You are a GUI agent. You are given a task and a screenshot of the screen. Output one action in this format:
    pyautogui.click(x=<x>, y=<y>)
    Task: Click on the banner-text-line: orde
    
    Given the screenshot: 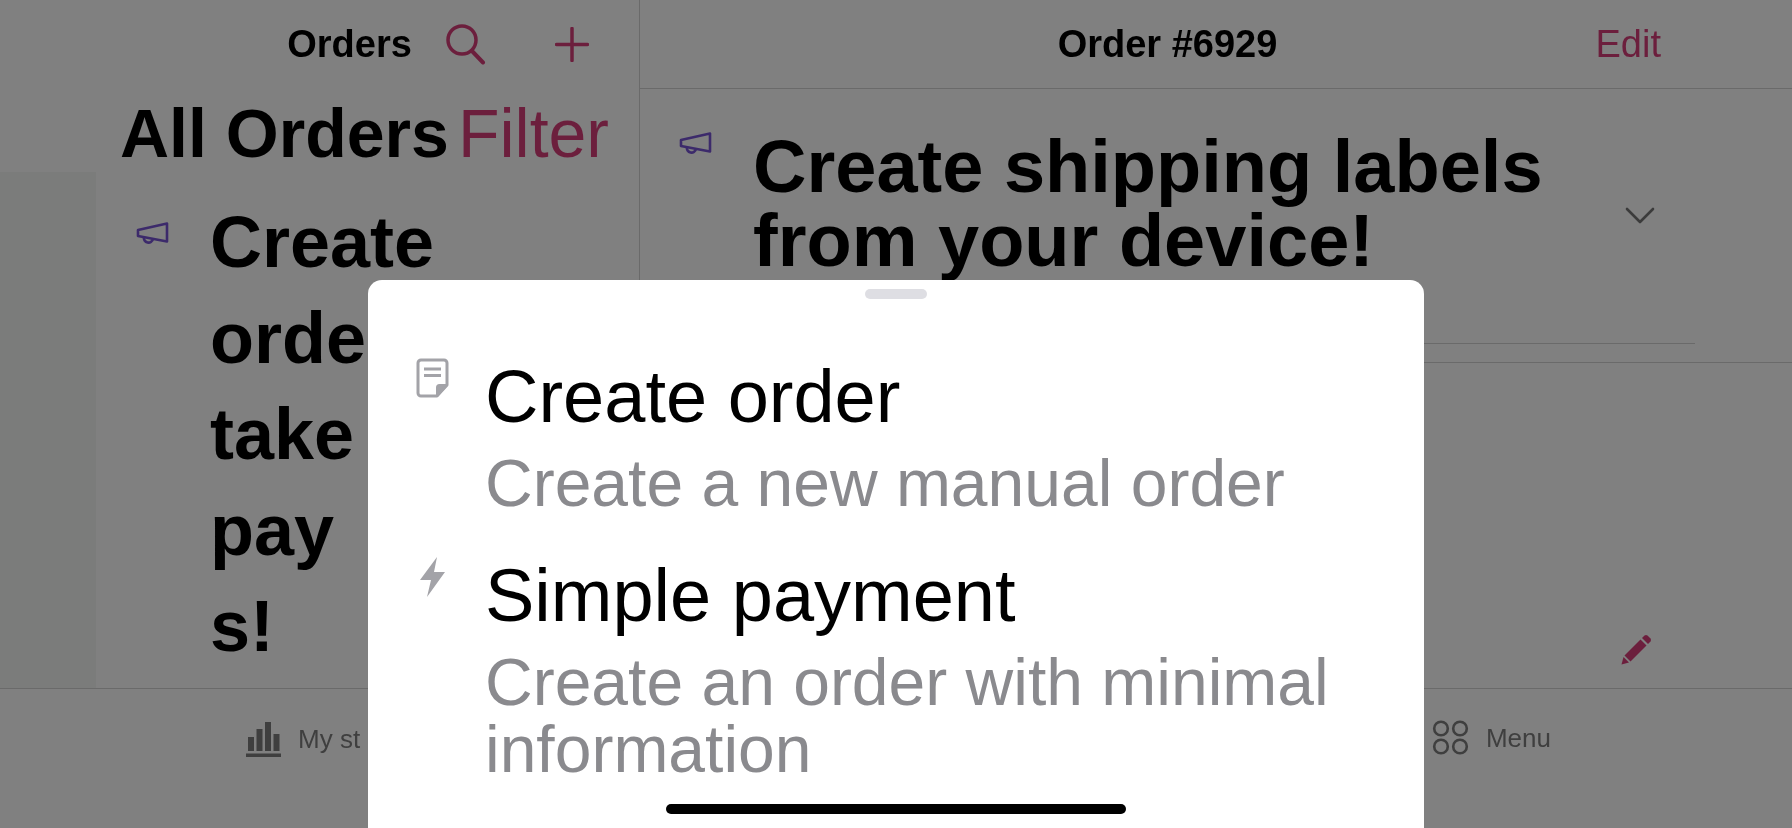 What is the action you would take?
    pyautogui.click(x=288, y=338)
    